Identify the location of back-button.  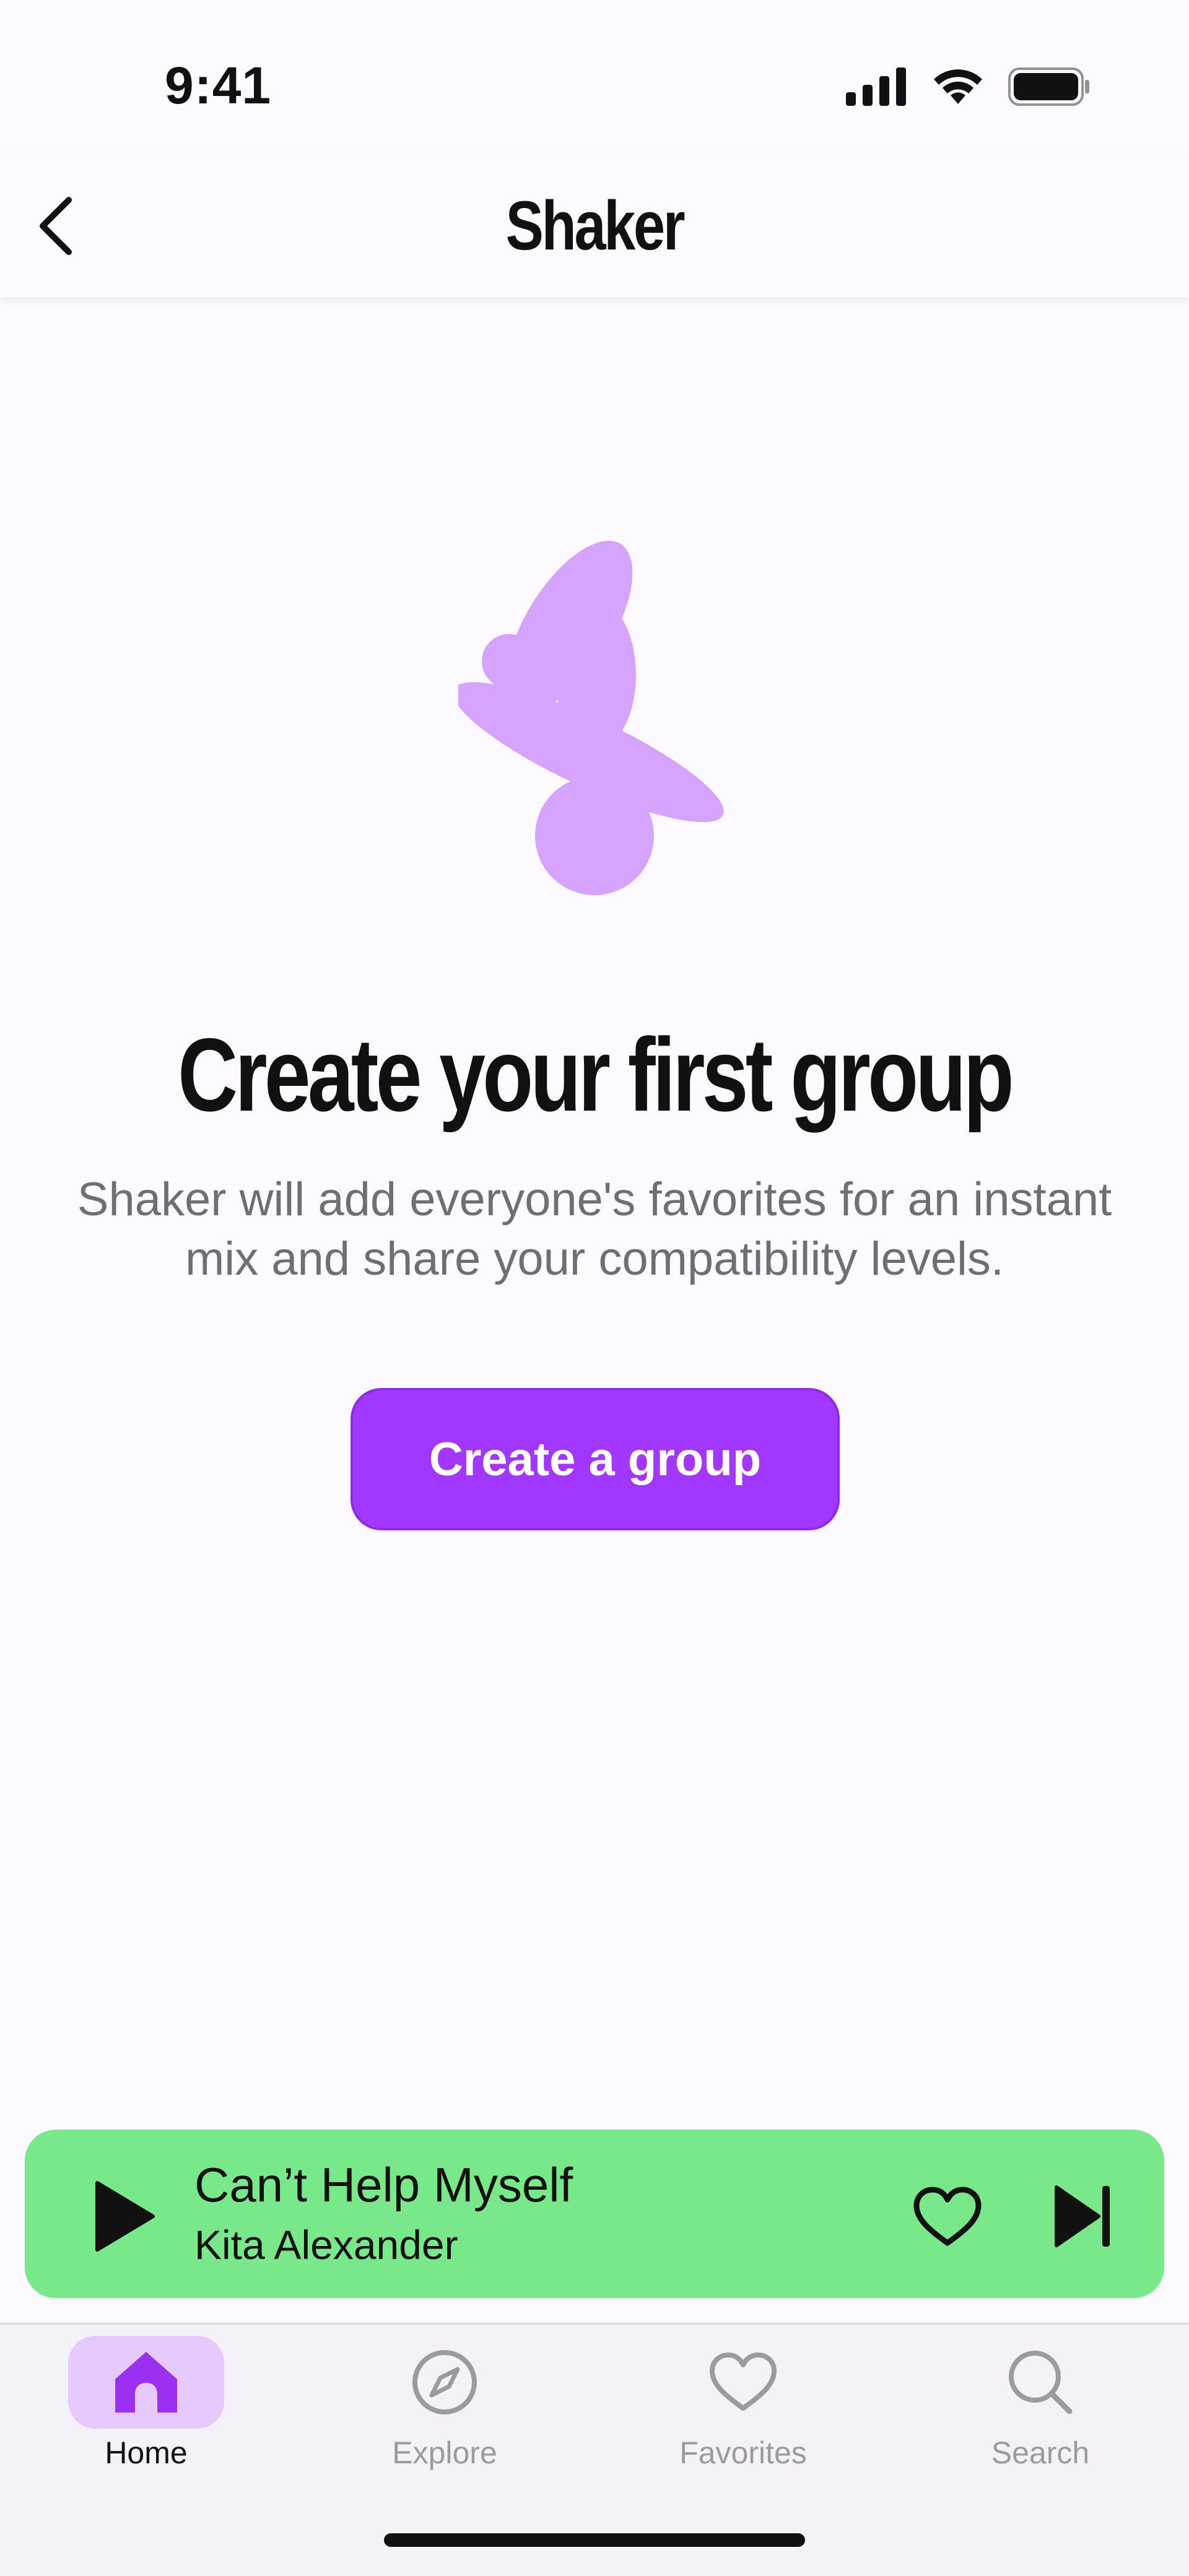
(55, 226).